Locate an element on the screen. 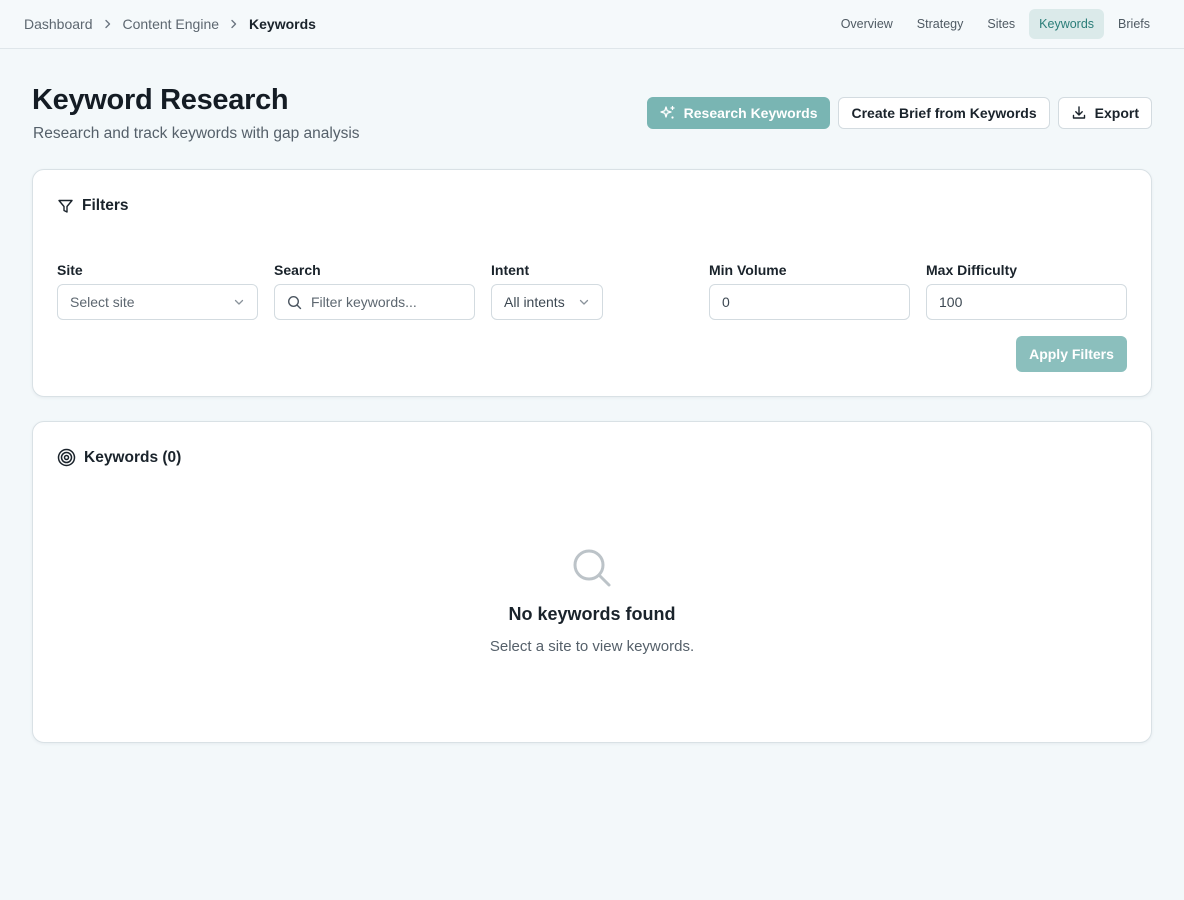  research-keywords-button: Research Keywords is located at coordinates (738, 113).